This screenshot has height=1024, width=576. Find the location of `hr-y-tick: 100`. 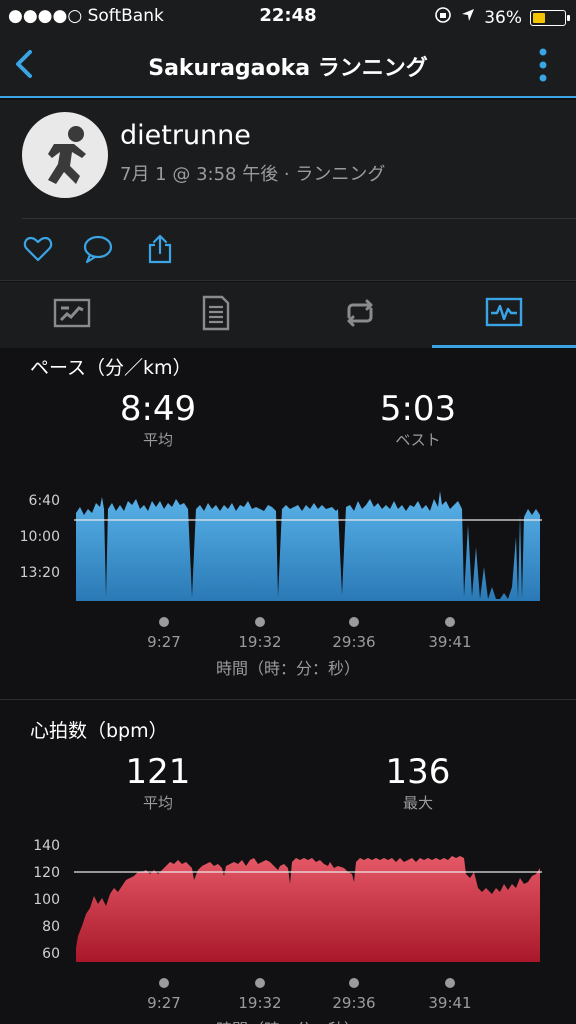

hr-y-tick: 100 is located at coordinates (46, 900).